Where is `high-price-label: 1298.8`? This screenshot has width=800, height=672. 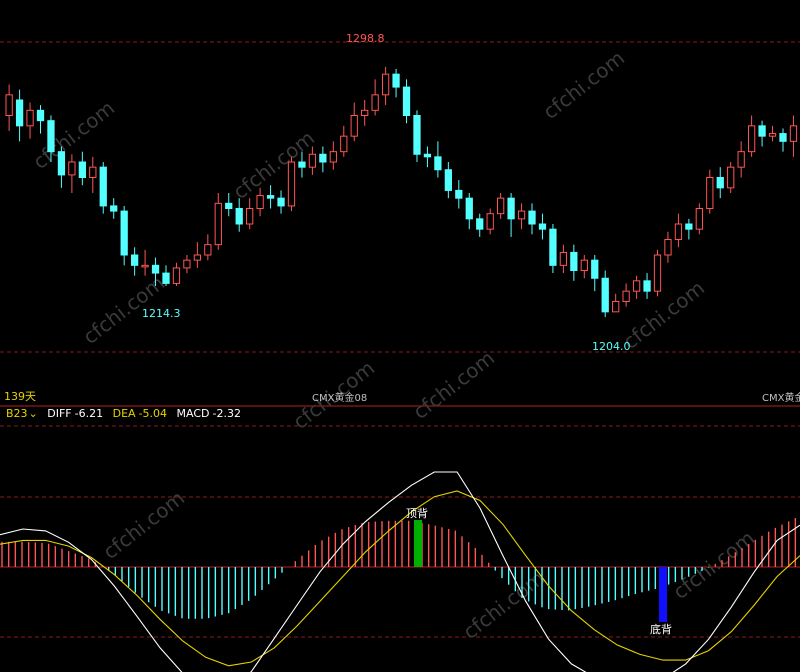
high-price-label: 1298.8 is located at coordinates (365, 38).